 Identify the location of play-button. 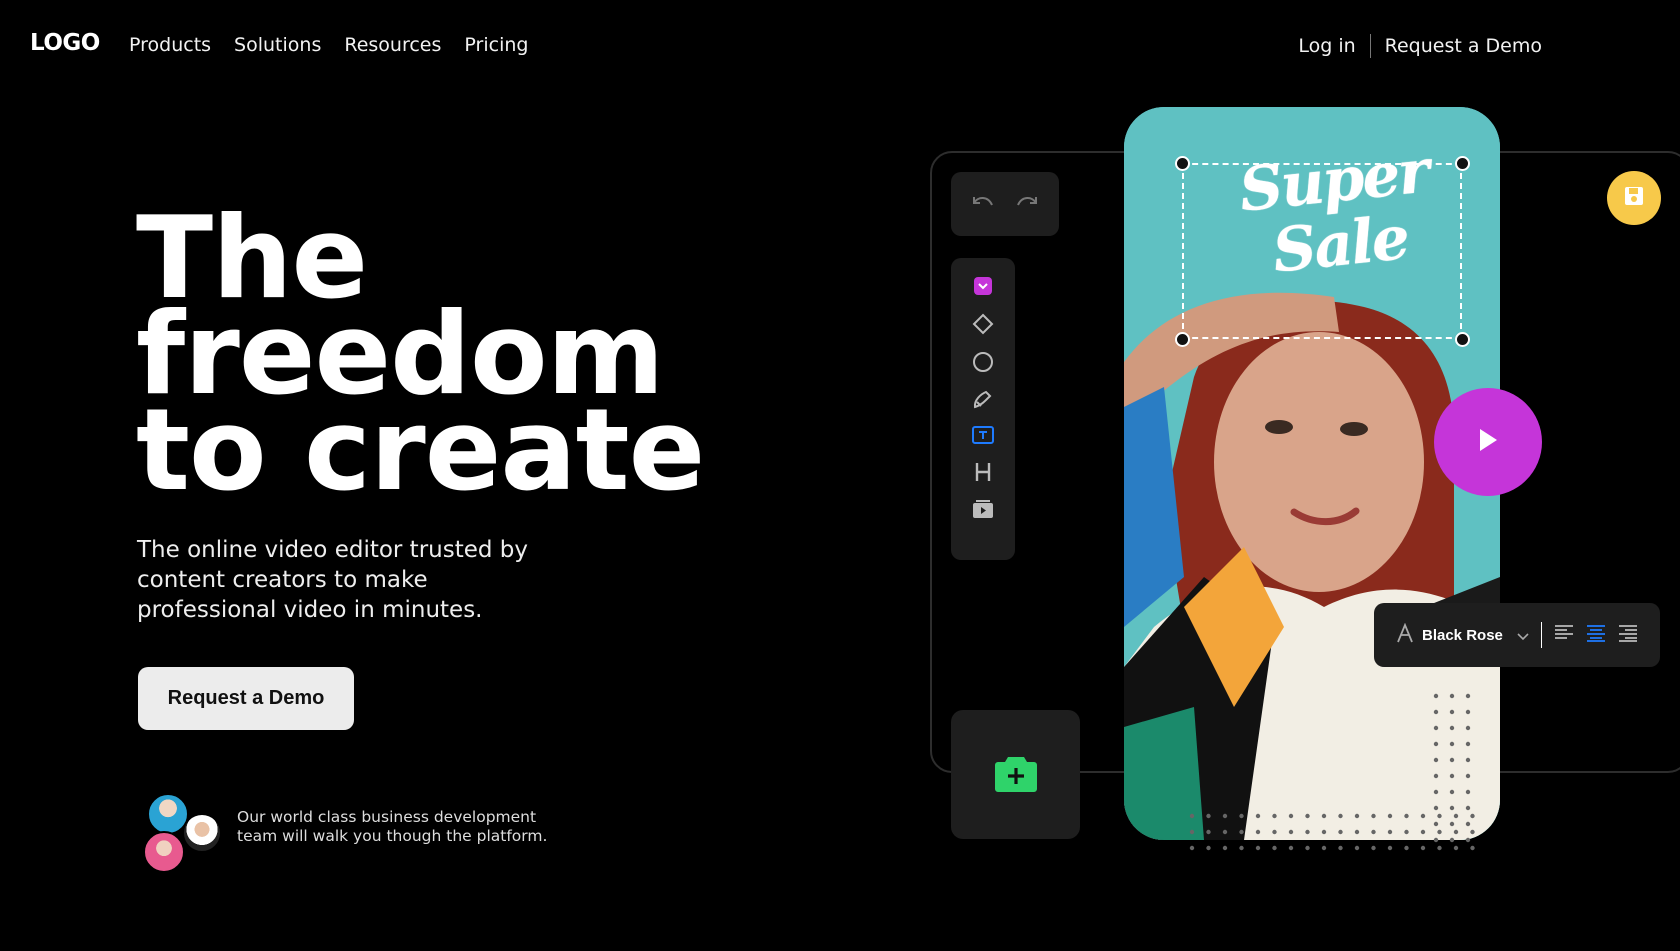
(1488, 442).